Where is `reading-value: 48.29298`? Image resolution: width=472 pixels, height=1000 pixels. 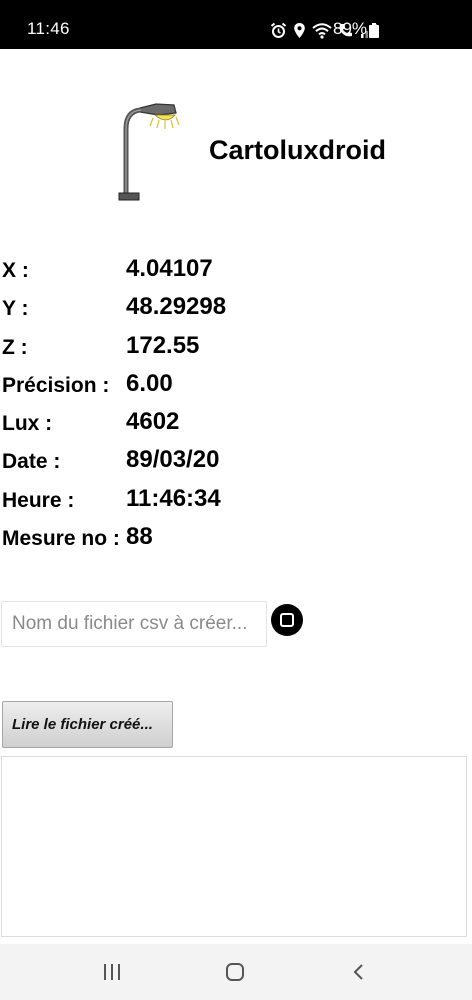
reading-value: 48.29298 is located at coordinates (176, 307).